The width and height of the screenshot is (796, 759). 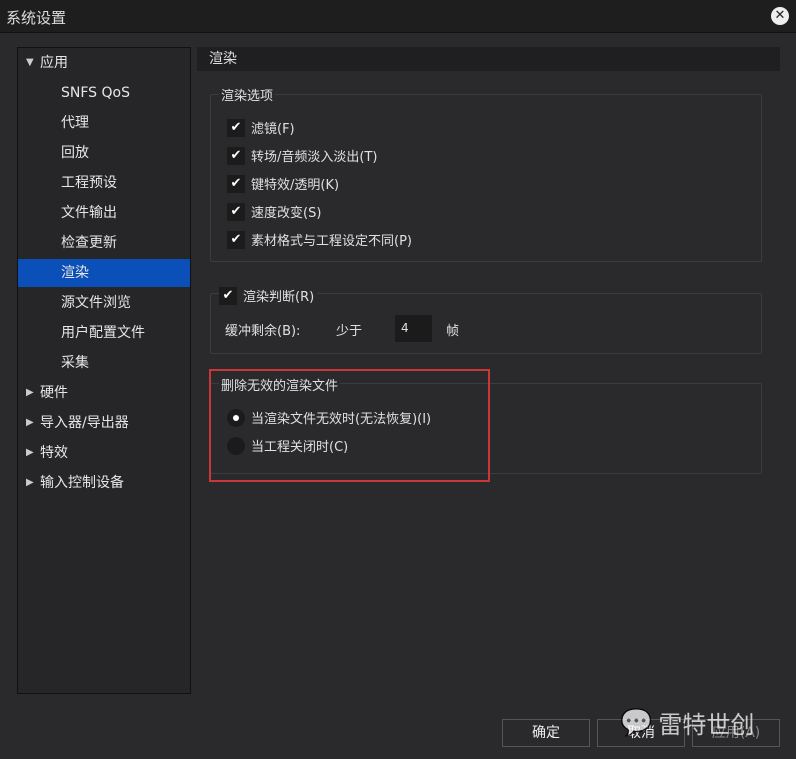 What do you see at coordinates (89, 213) in the screenshot?
I see `sidebar-item-label: 文件输出` at bounding box center [89, 213].